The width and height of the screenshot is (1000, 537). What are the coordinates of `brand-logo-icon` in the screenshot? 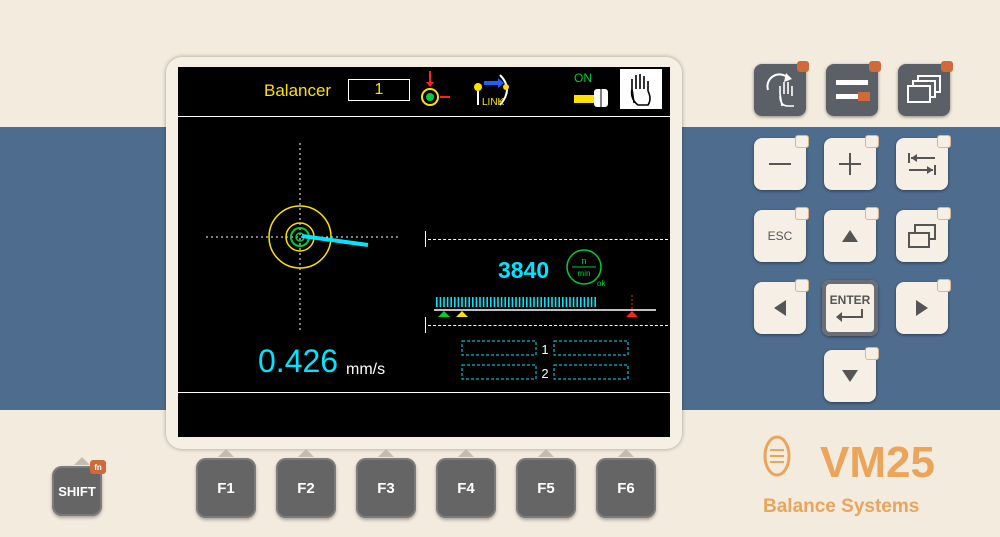 It's located at (777, 456).